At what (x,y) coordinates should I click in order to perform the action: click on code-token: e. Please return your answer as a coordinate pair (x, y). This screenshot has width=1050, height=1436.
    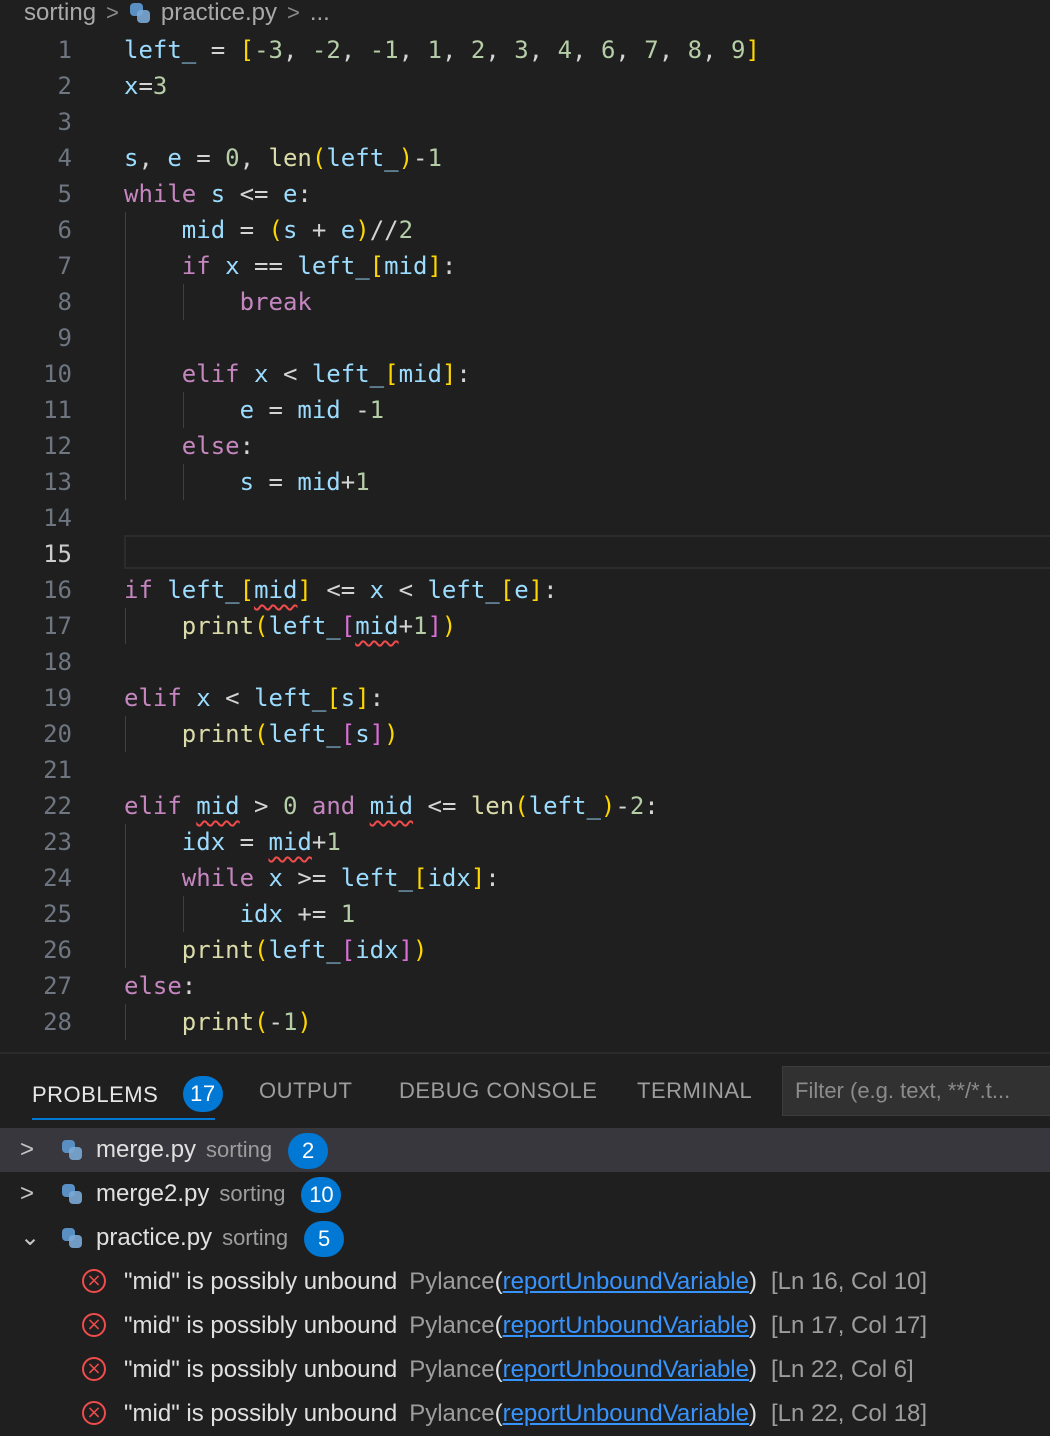
    Looking at the image, I should click on (521, 590).